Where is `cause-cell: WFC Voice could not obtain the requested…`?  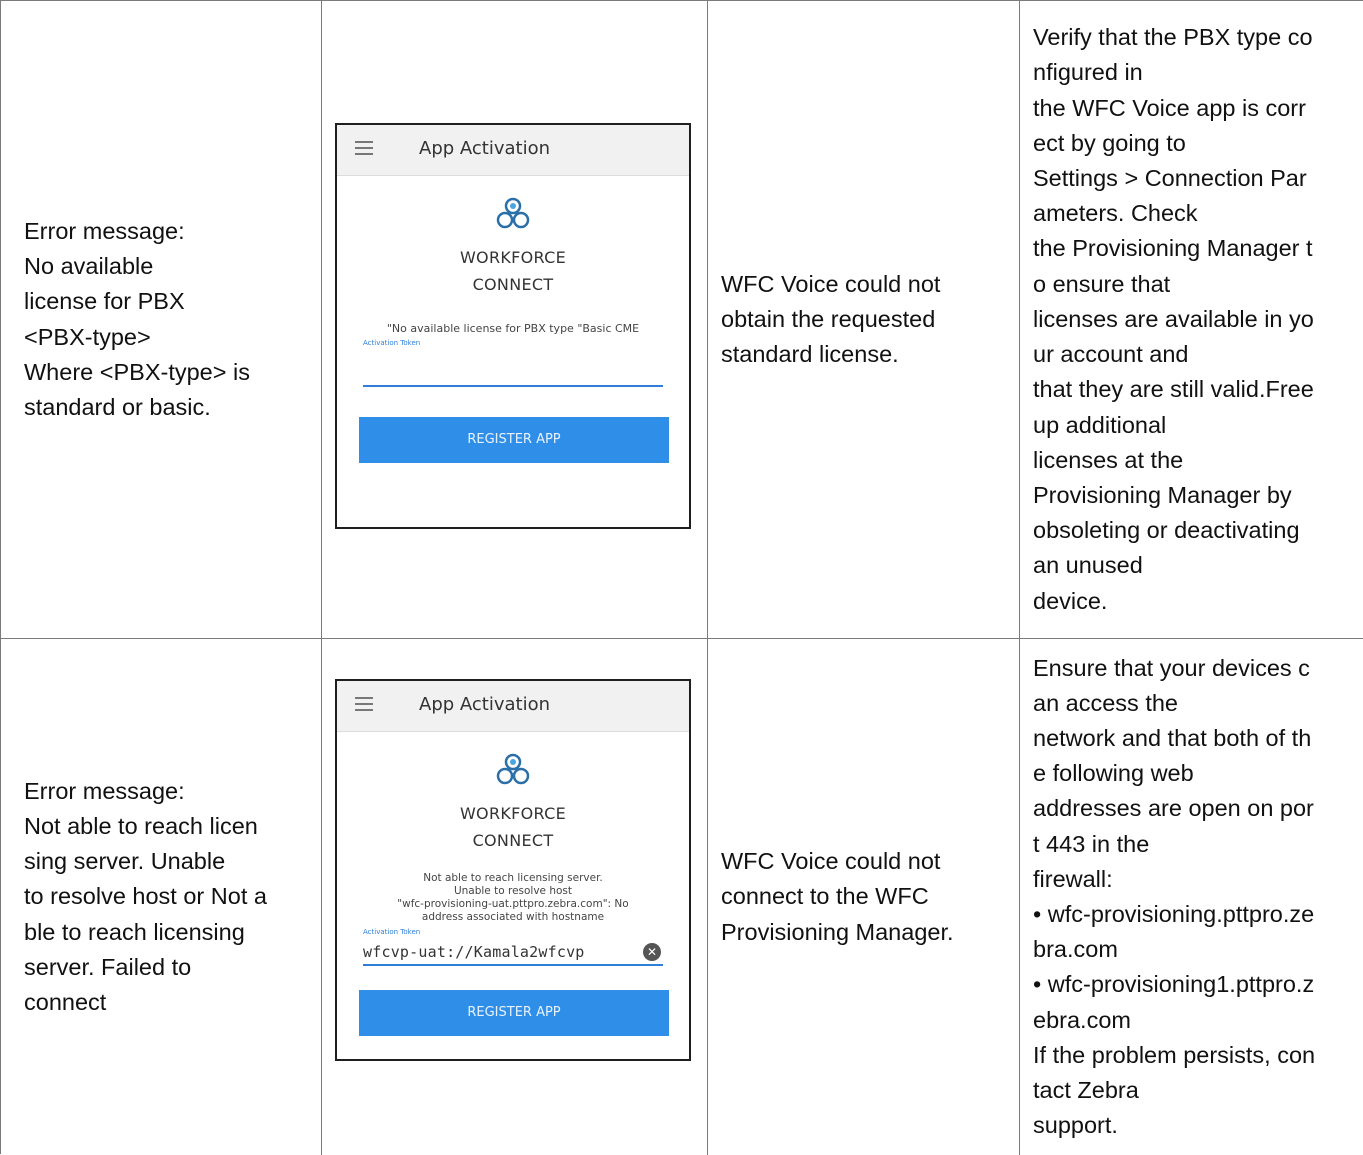
cause-cell: WFC Voice could not obtain the requested… is located at coordinates (864, 320).